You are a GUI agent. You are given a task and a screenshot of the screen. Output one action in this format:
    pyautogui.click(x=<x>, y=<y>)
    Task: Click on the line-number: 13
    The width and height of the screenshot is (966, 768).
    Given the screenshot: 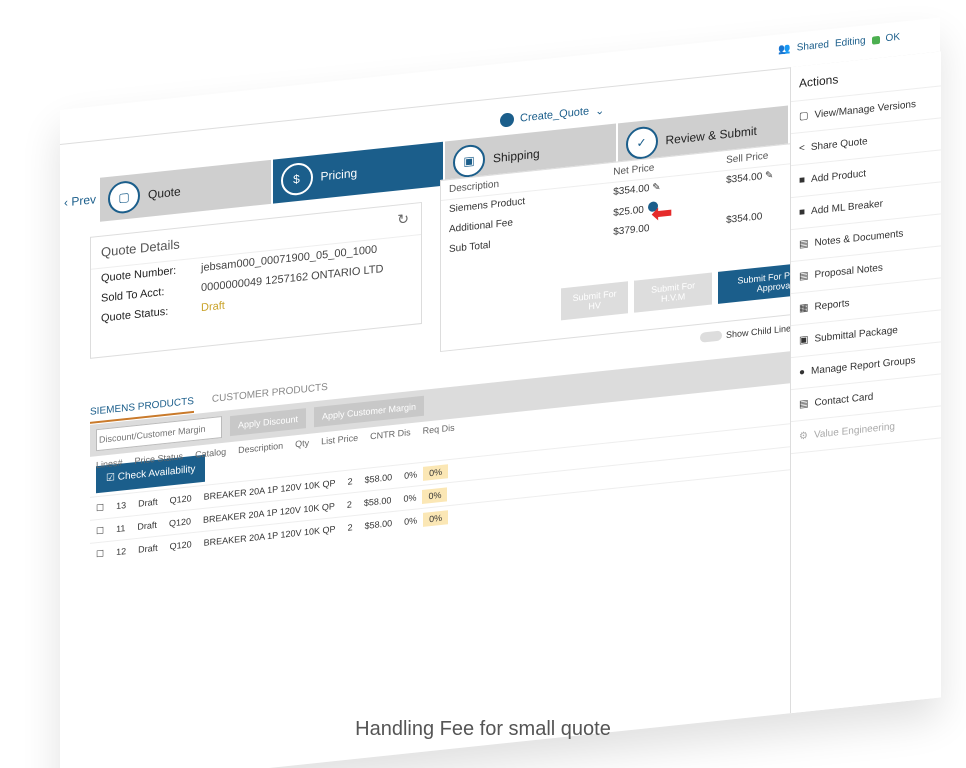 What is the action you would take?
    pyautogui.click(x=121, y=506)
    